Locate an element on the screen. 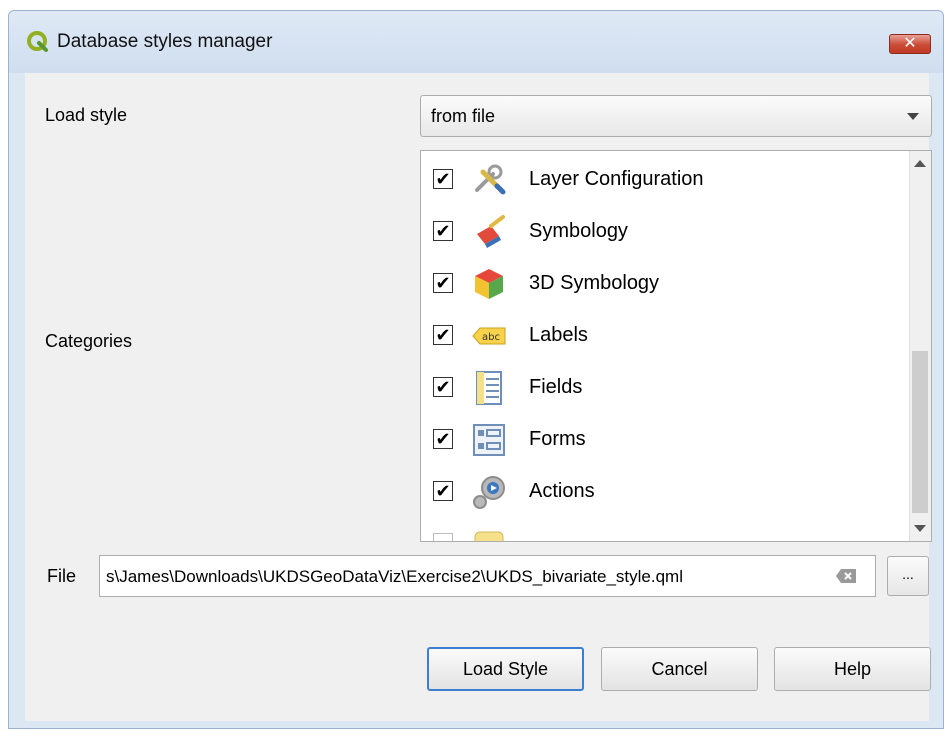 This screenshot has width=948, height=731. category-item: ✔ Symbology is located at coordinates (661, 232).